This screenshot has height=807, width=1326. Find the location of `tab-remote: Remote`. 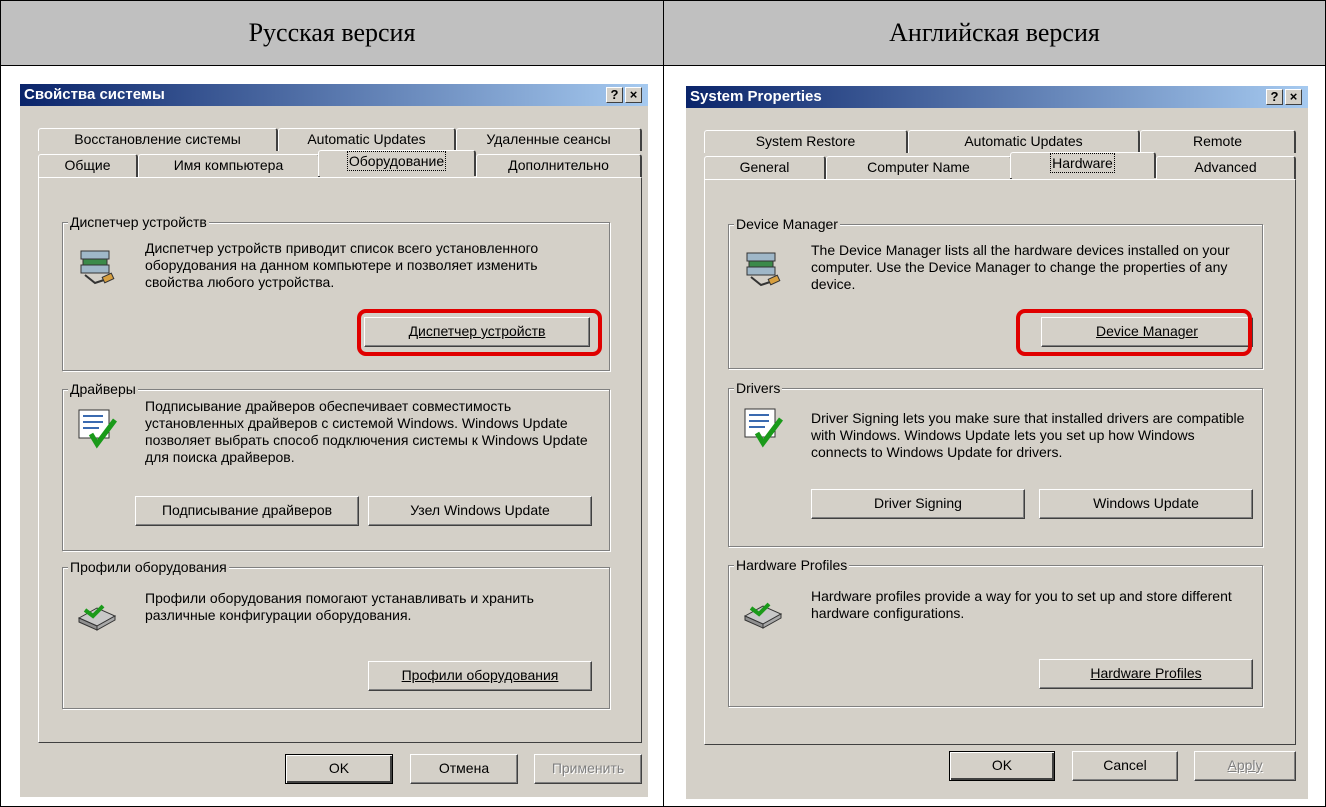

tab-remote: Remote is located at coordinates (1218, 141).